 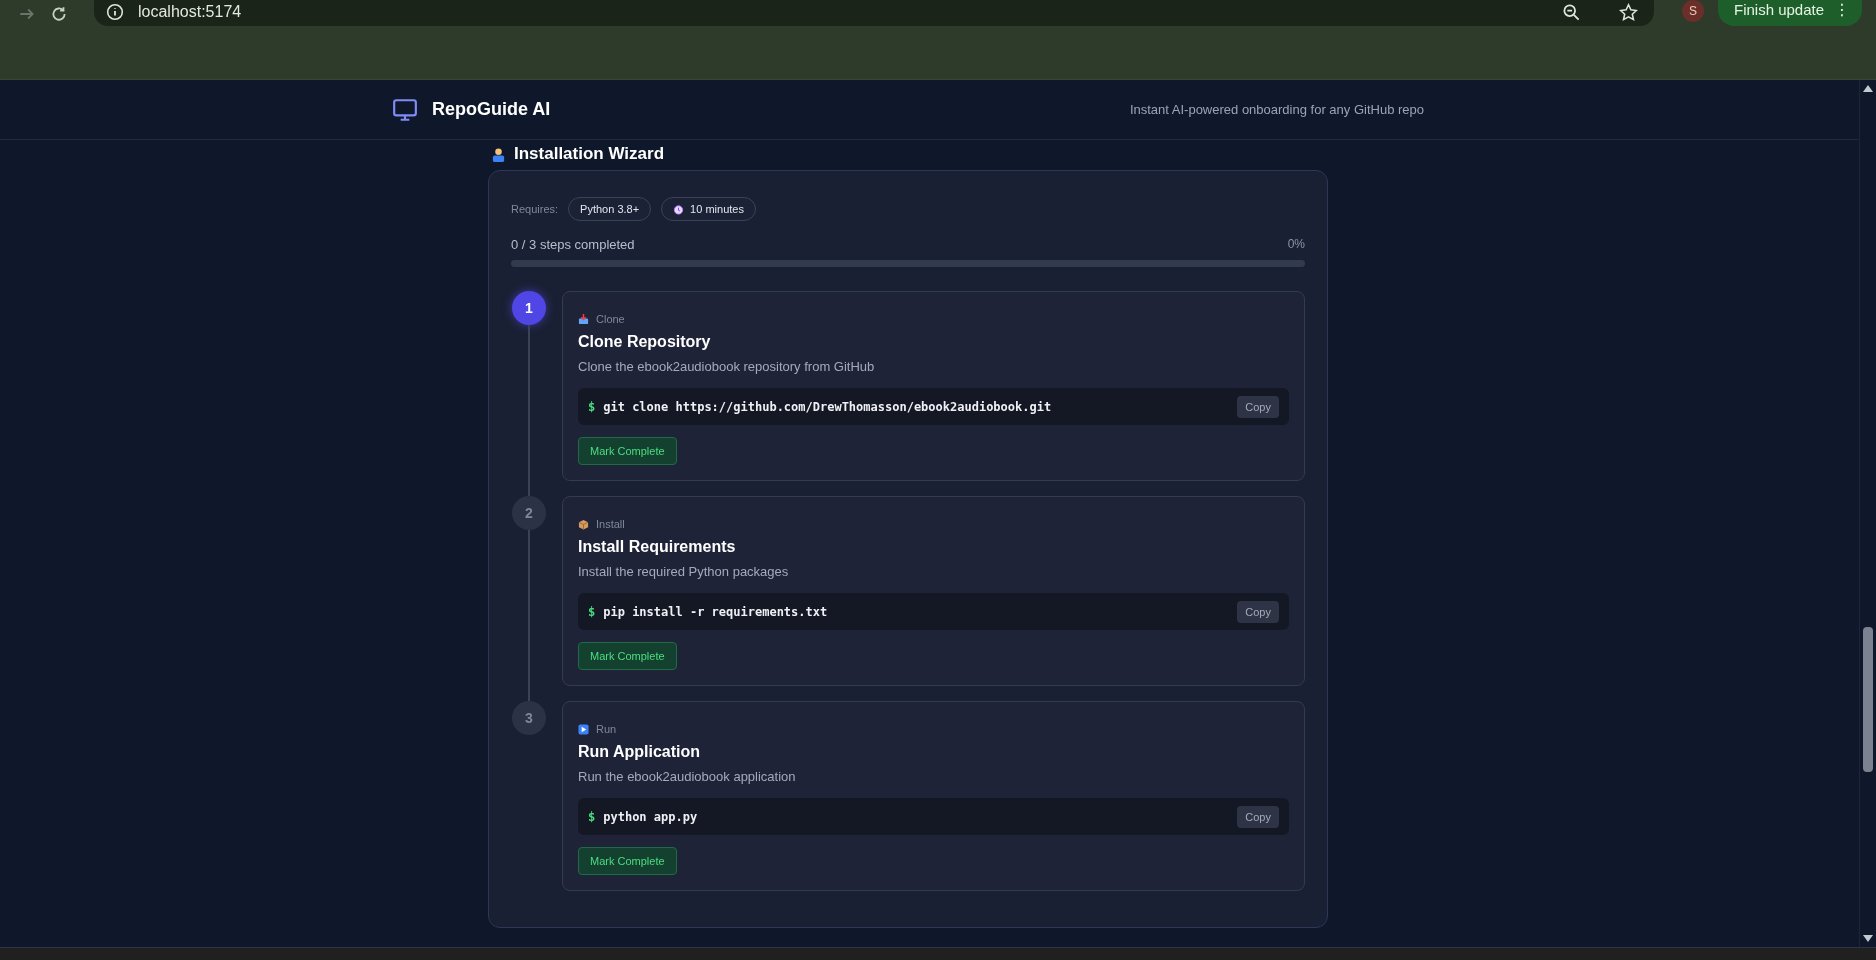 I want to click on requirement-chip: 10 minutes, so click(x=708, y=209).